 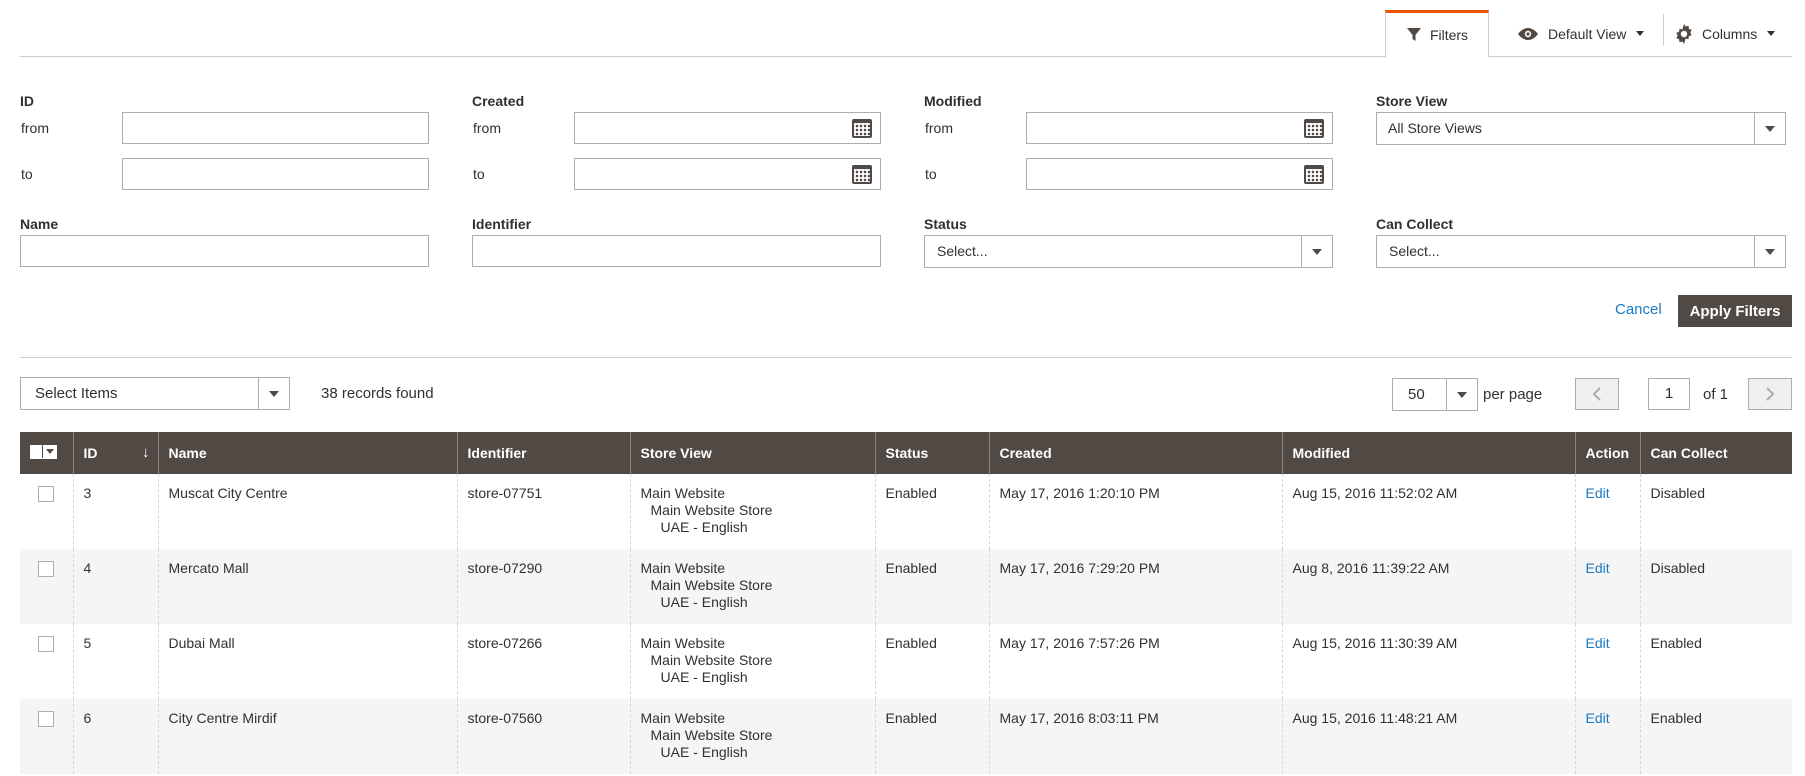 I want to click on filter-created-title: Created, so click(x=498, y=101).